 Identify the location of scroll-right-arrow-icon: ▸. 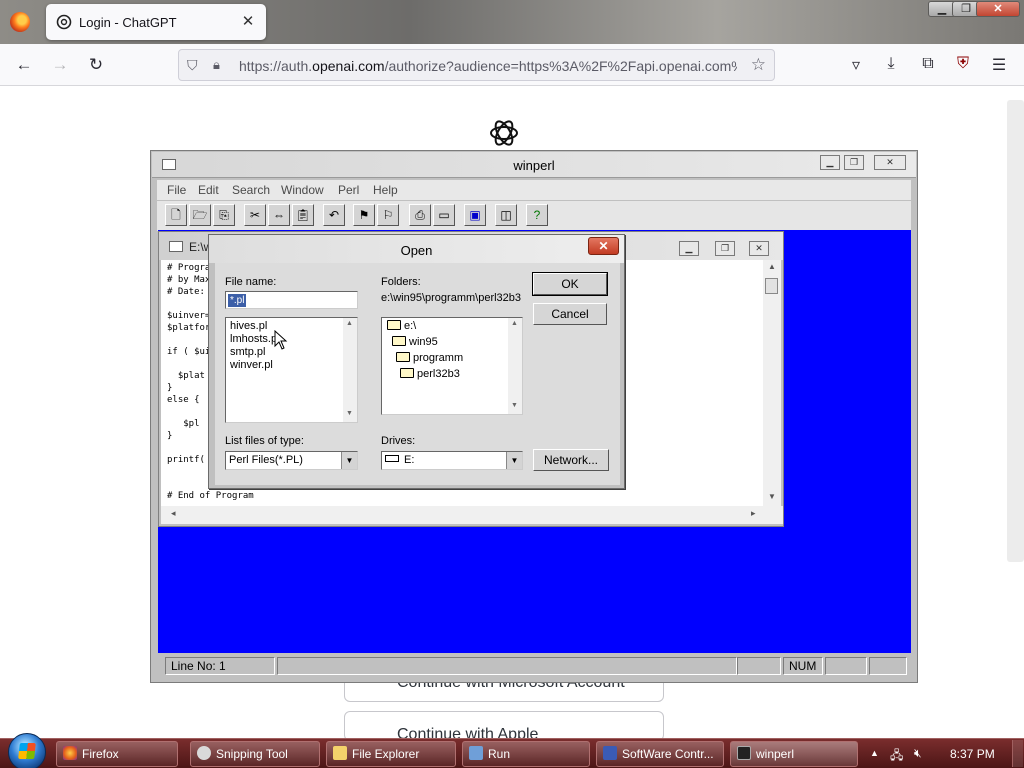
(753, 513).